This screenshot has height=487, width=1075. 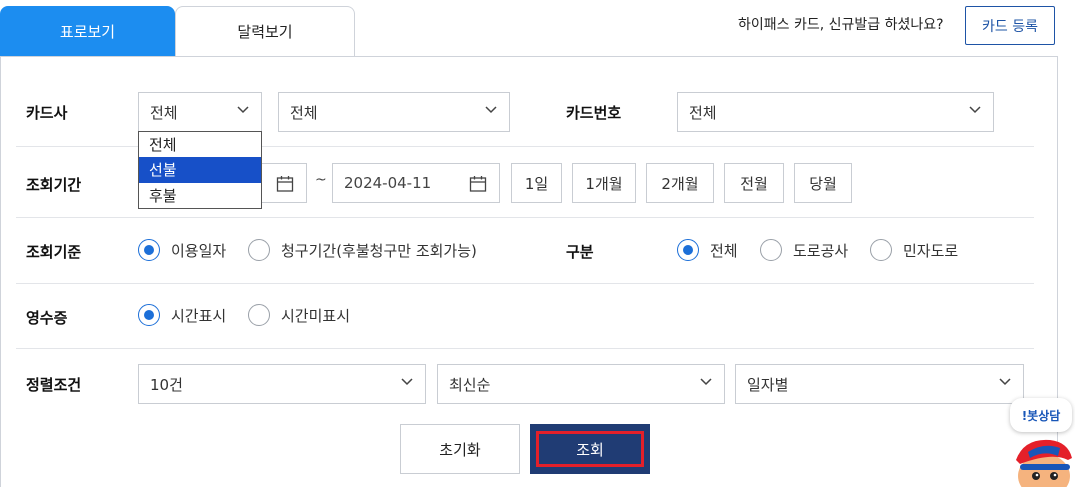 What do you see at coordinates (1044, 463) in the screenshot?
I see `chatbot-mascot-icon` at bounding box center [1044, 463].